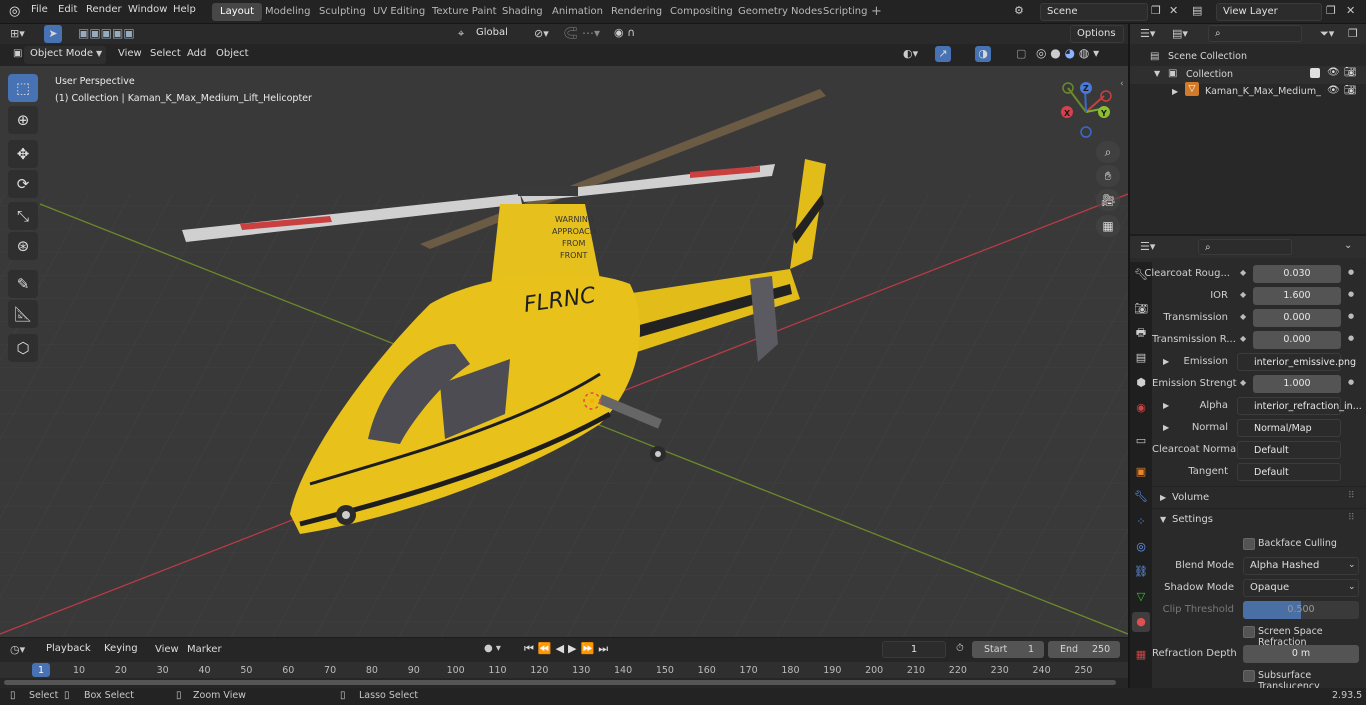  What do you see at coordinates (464, 12) in the screenshot?
I see `tab-texture-paint: Texture Paint` at bounding box center [464, 12].